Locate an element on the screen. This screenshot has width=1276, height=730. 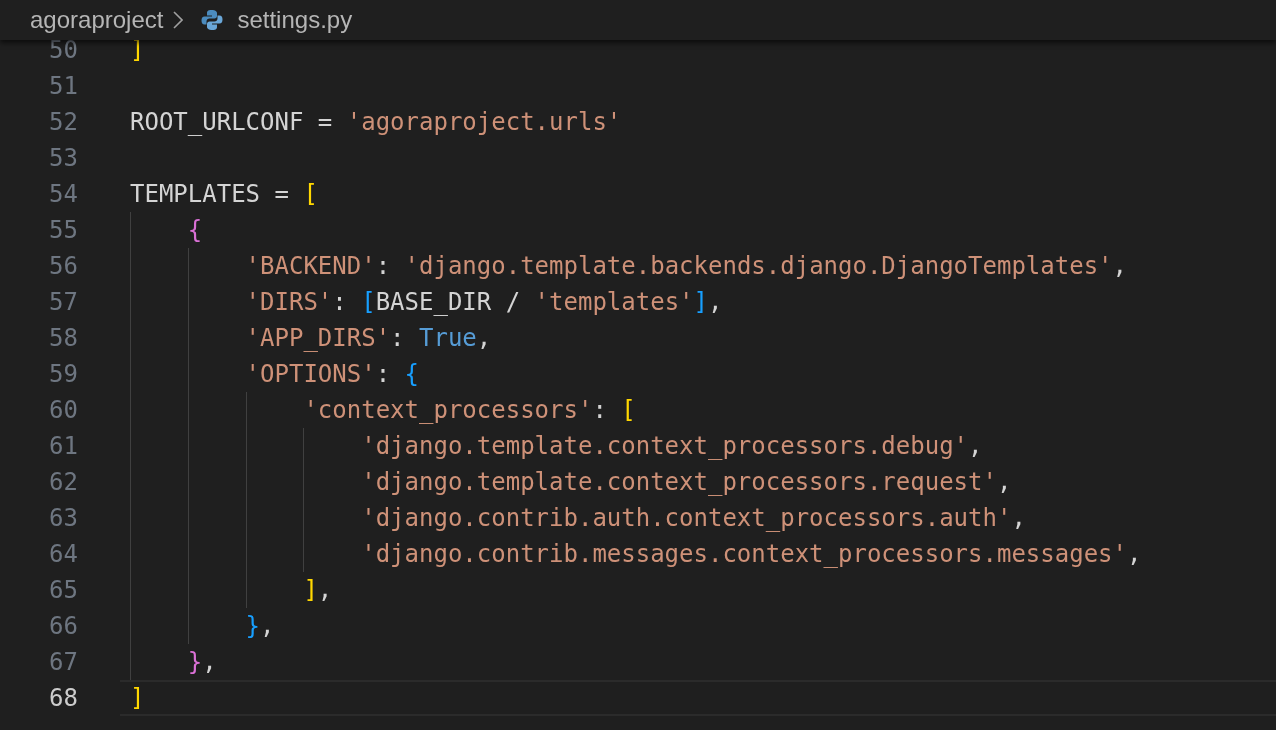
code-line: { is located at coordinates (194, 230).